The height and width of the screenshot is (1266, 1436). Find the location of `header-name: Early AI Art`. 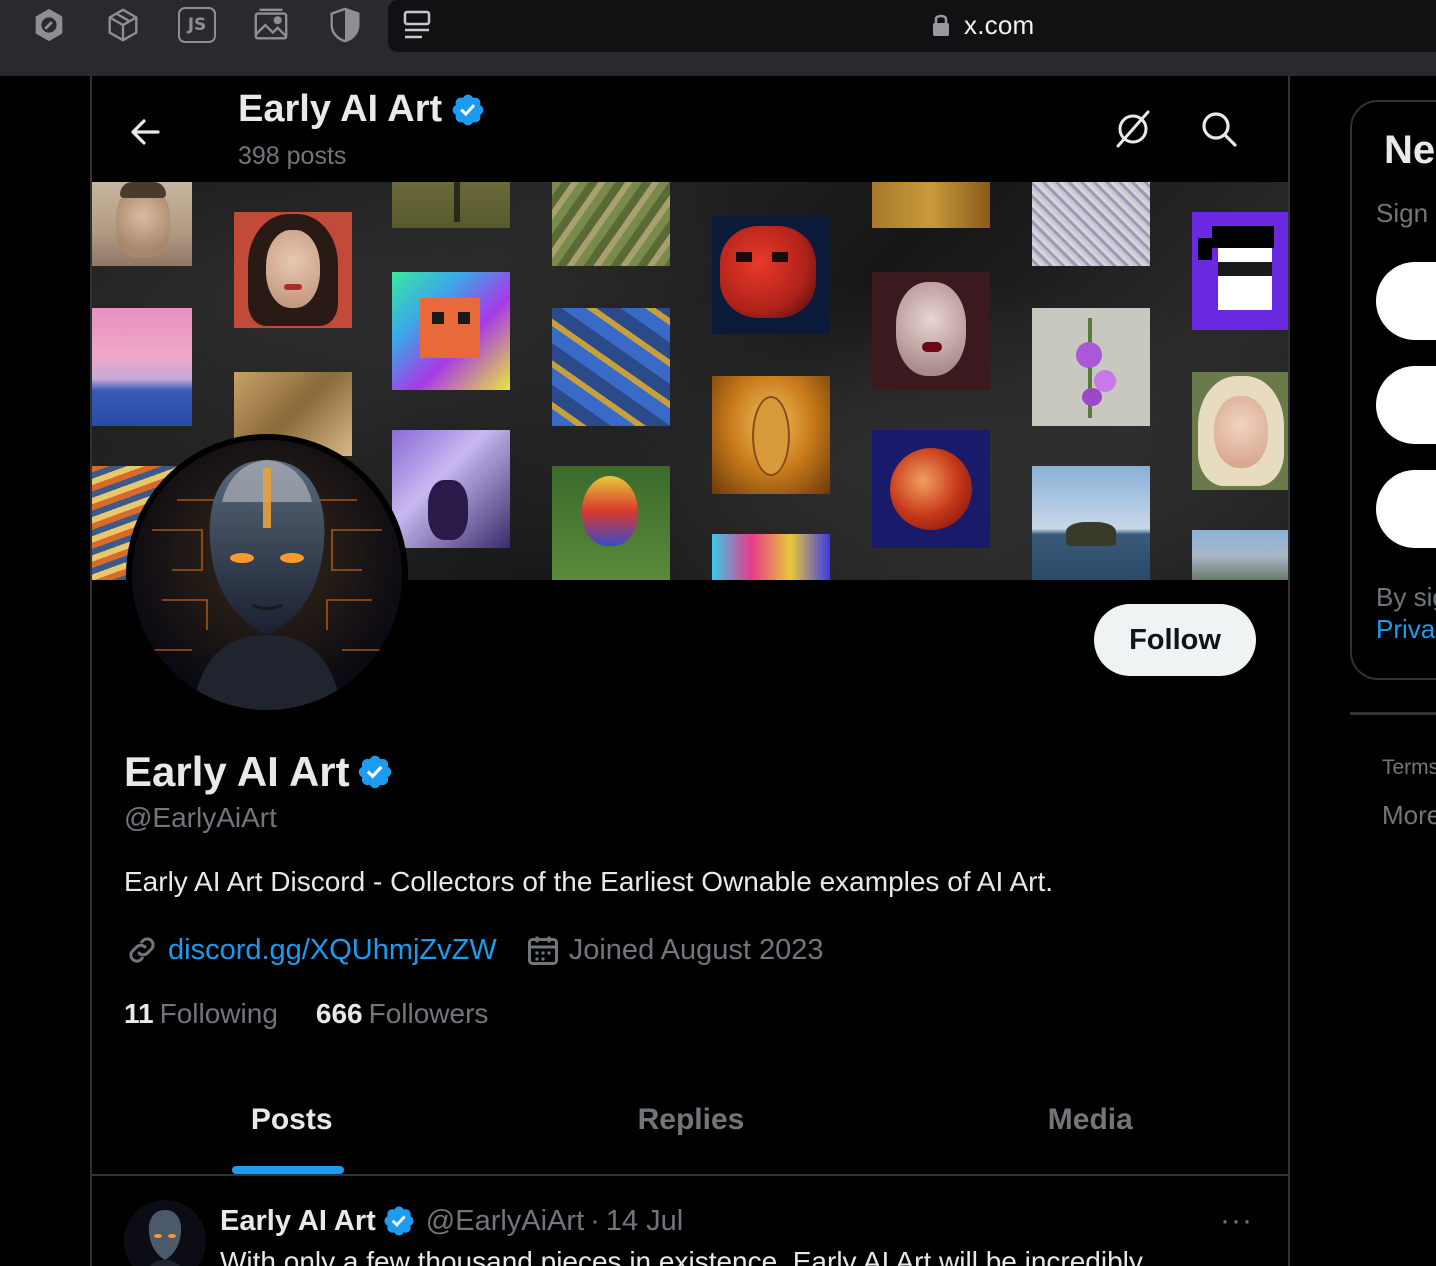

header-name: Early AI Art is located at coordinates (340, 109).